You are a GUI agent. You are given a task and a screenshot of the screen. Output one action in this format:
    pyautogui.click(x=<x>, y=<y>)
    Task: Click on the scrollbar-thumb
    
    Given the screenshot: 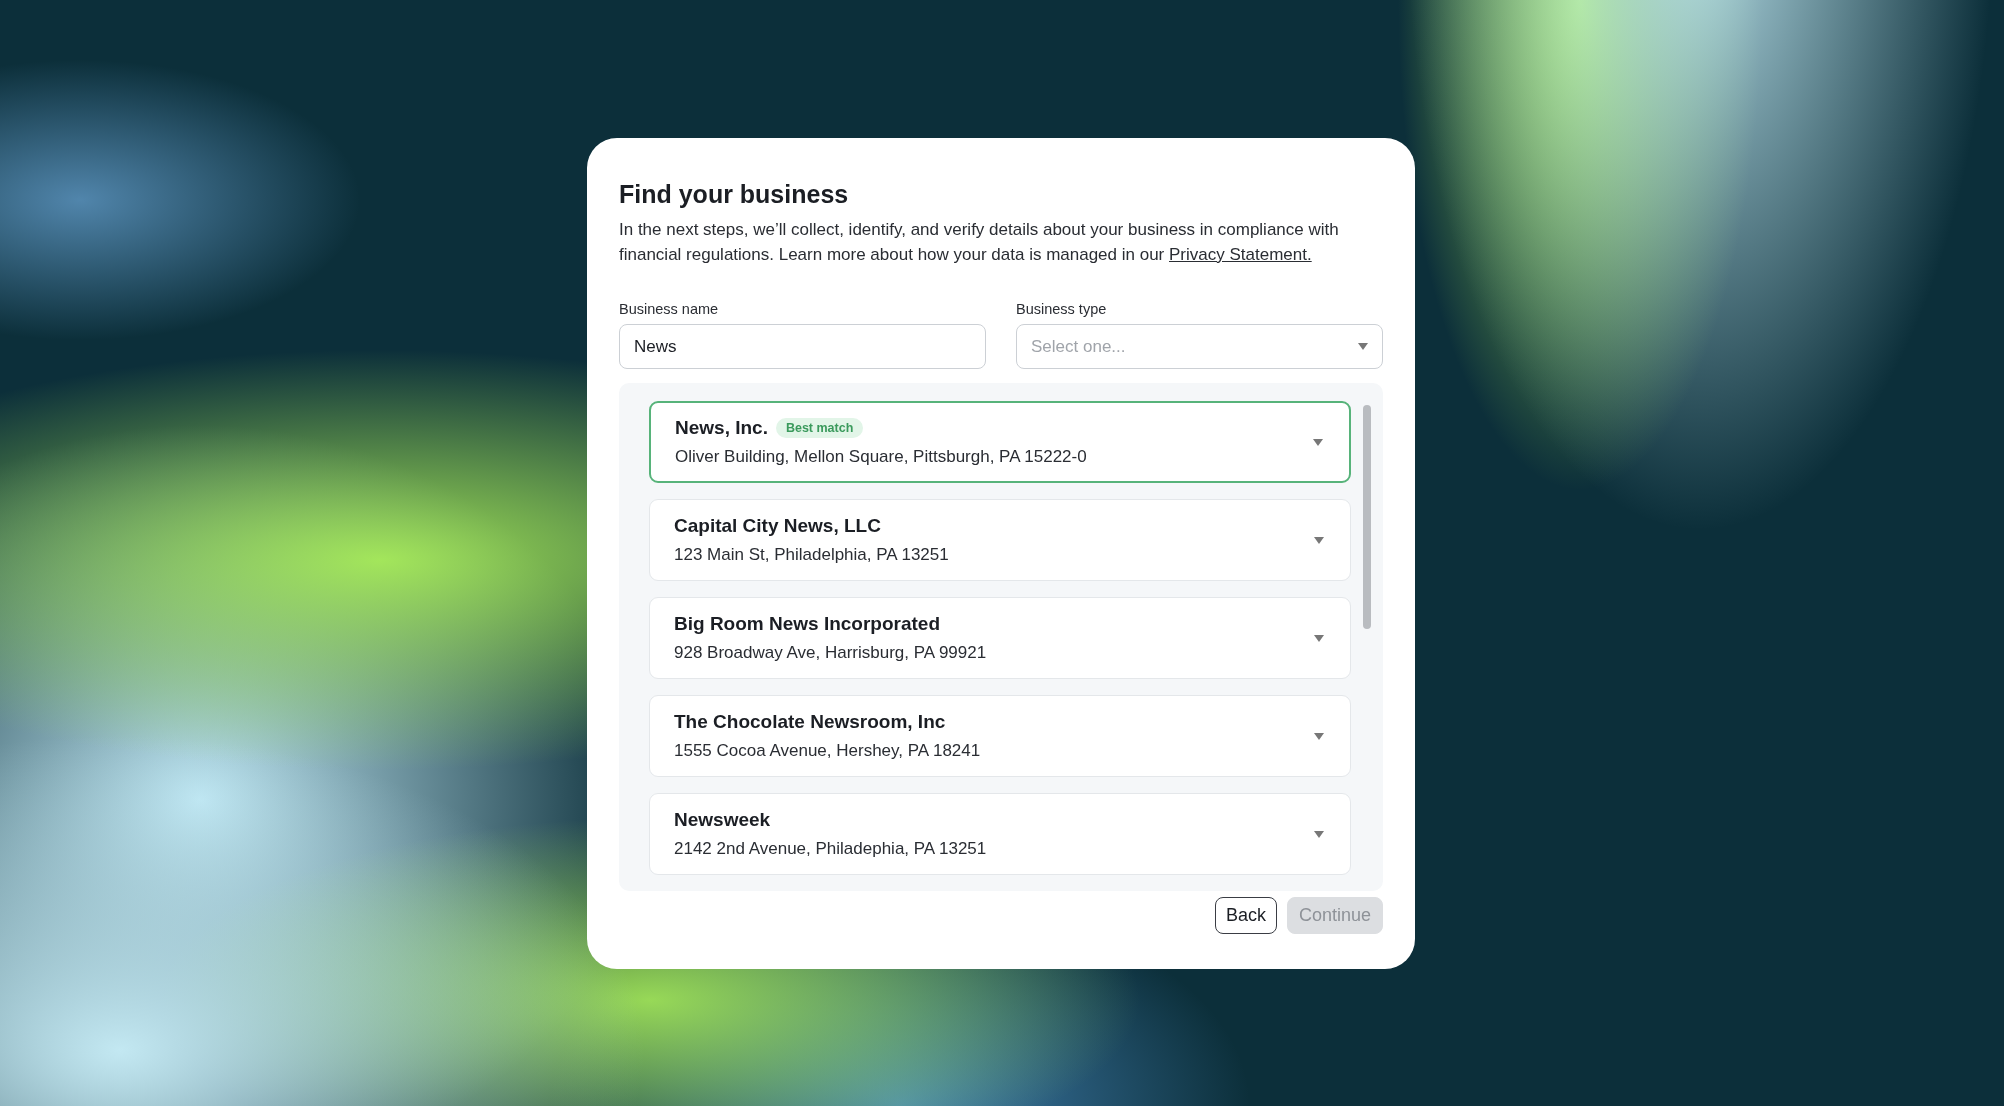 What is the action you would take?
    pyautogui.click(x=1367, y=517)
    